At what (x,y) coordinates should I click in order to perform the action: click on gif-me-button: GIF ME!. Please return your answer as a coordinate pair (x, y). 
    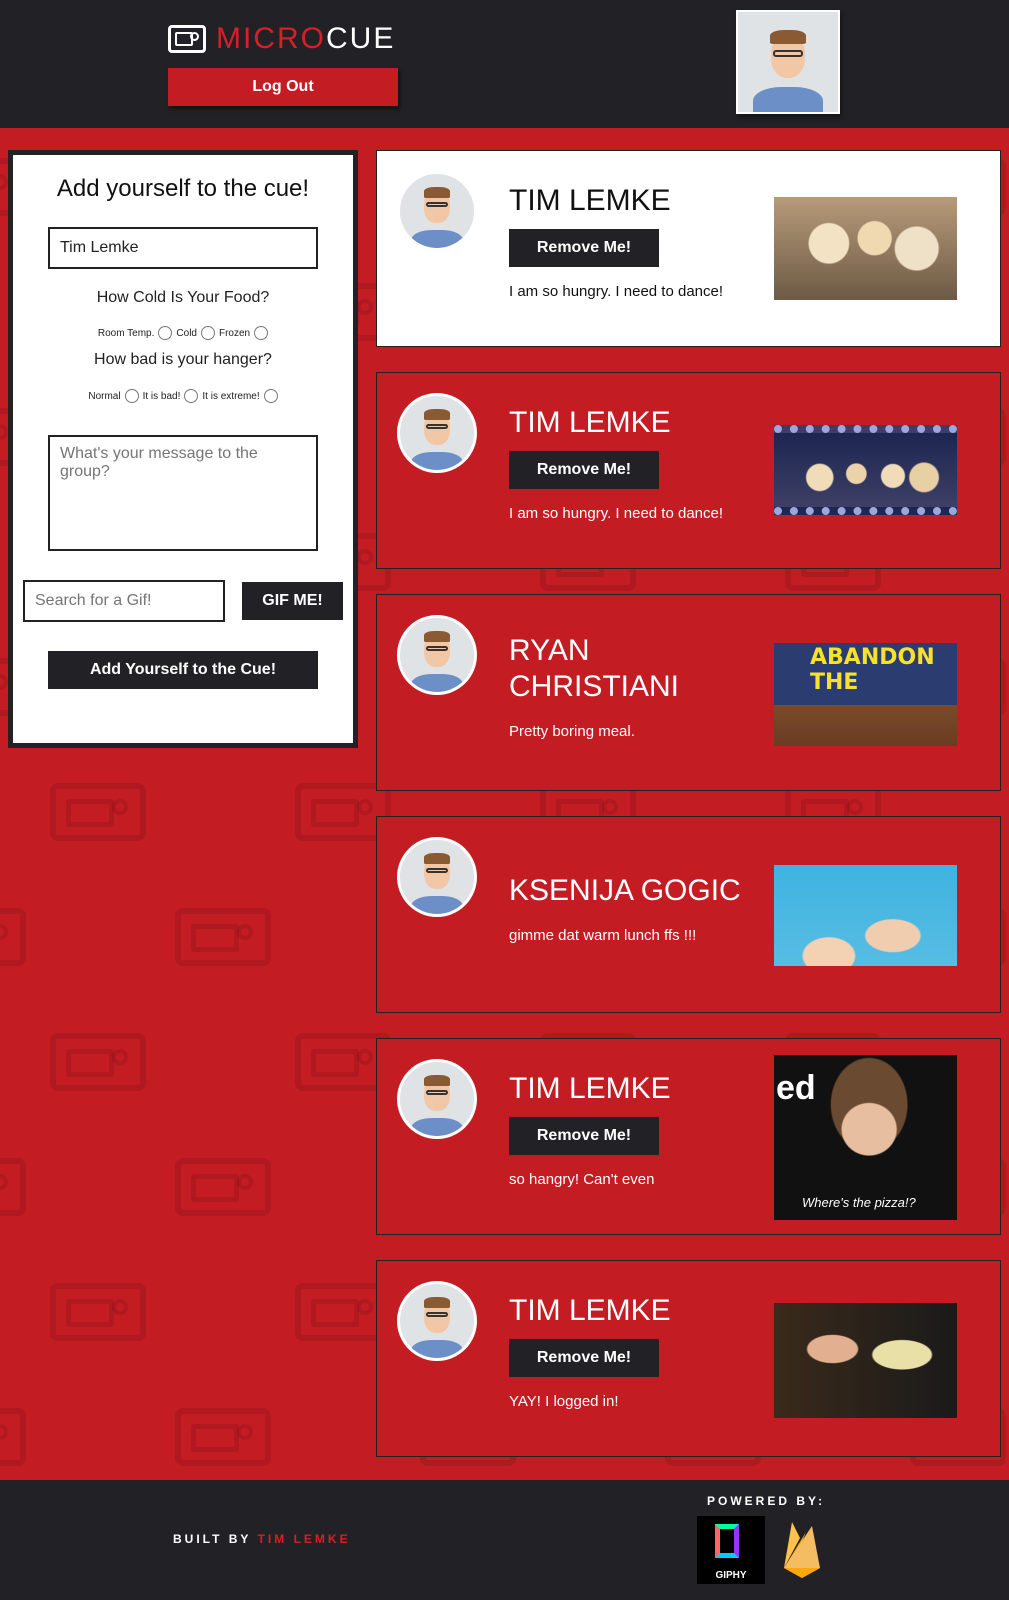
    Looking at the image, I should click on (292, 601).